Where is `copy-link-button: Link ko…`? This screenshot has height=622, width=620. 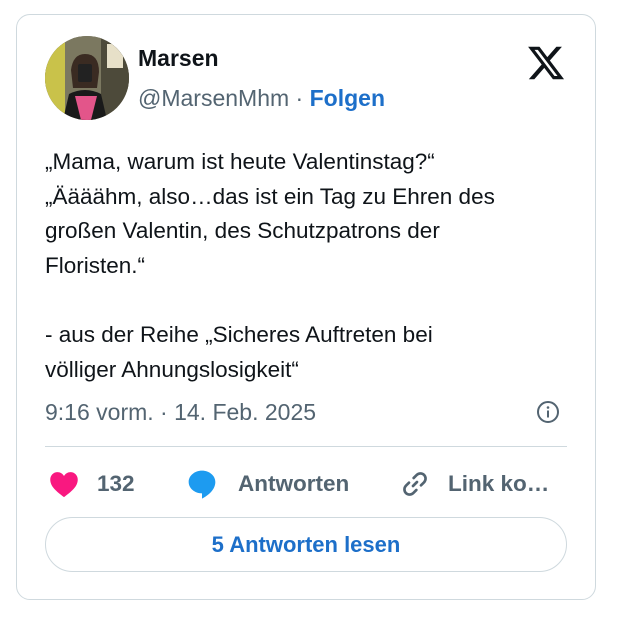
copy-link-button: Link ko… is located at coordinates (474, 484).